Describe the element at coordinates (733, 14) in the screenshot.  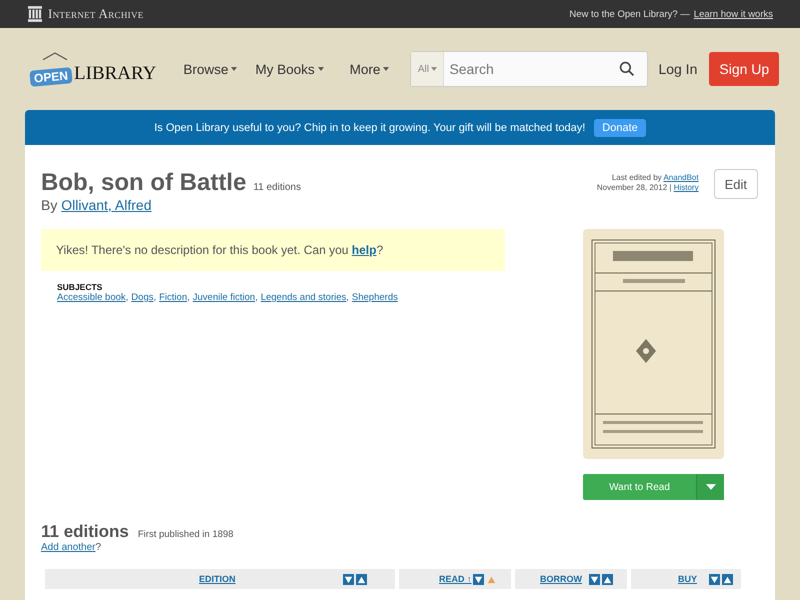
I see `learn-how-link: Learn how it works` at that location.